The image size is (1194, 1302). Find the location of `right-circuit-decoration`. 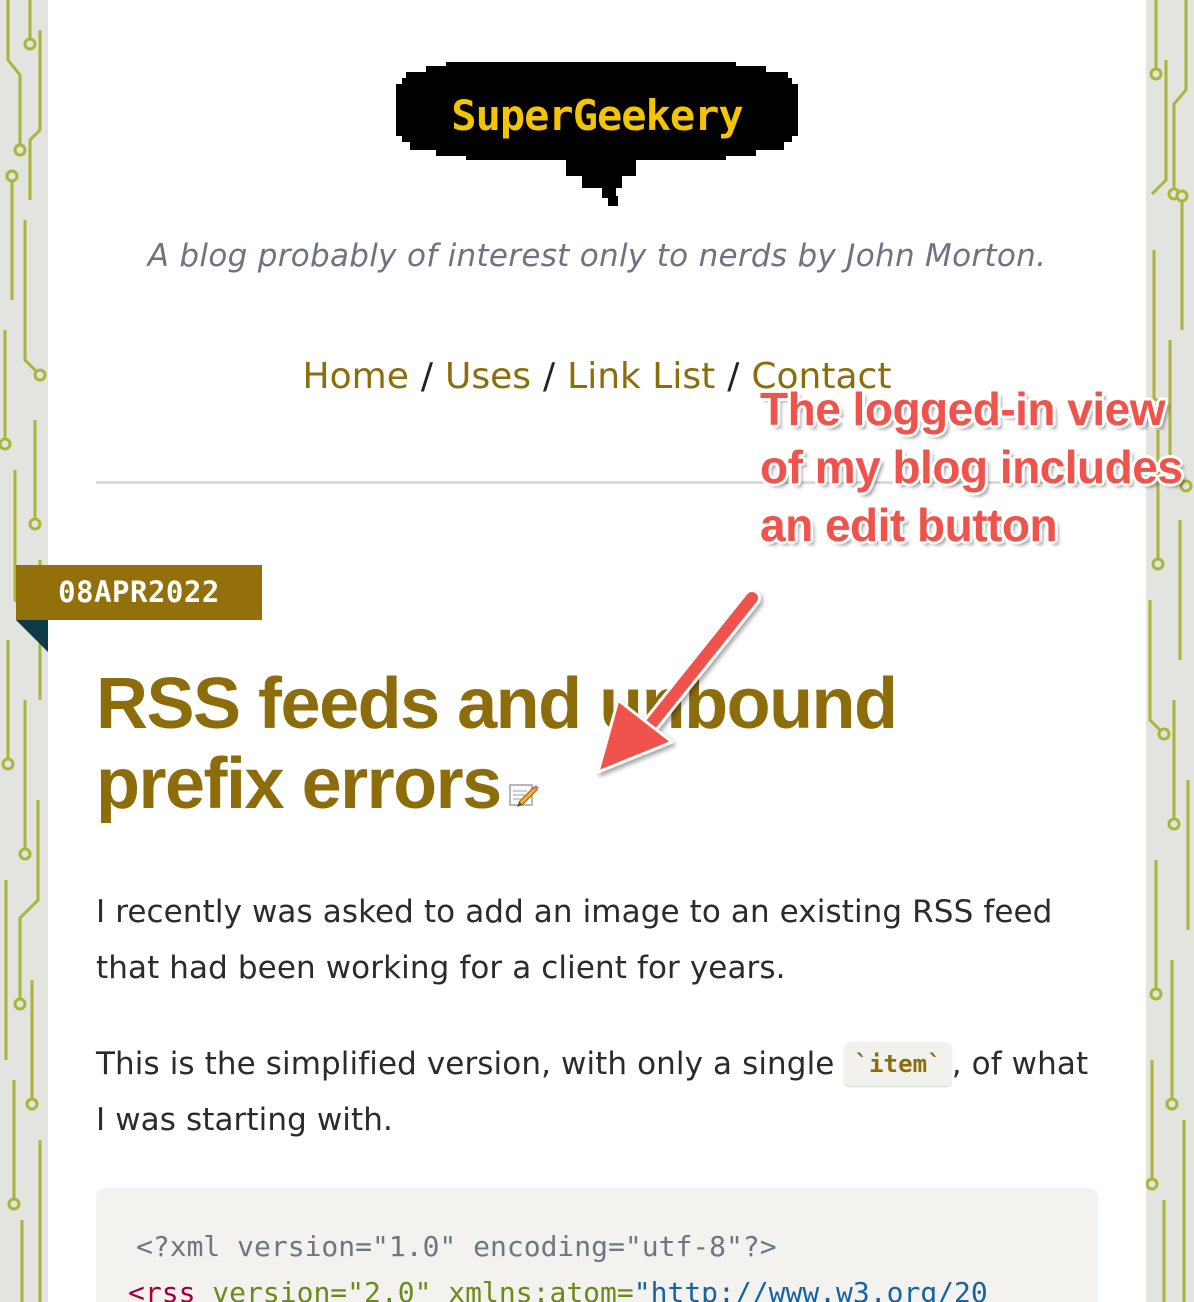

right-circuit-decoration is located at coordinates (1170, 651).